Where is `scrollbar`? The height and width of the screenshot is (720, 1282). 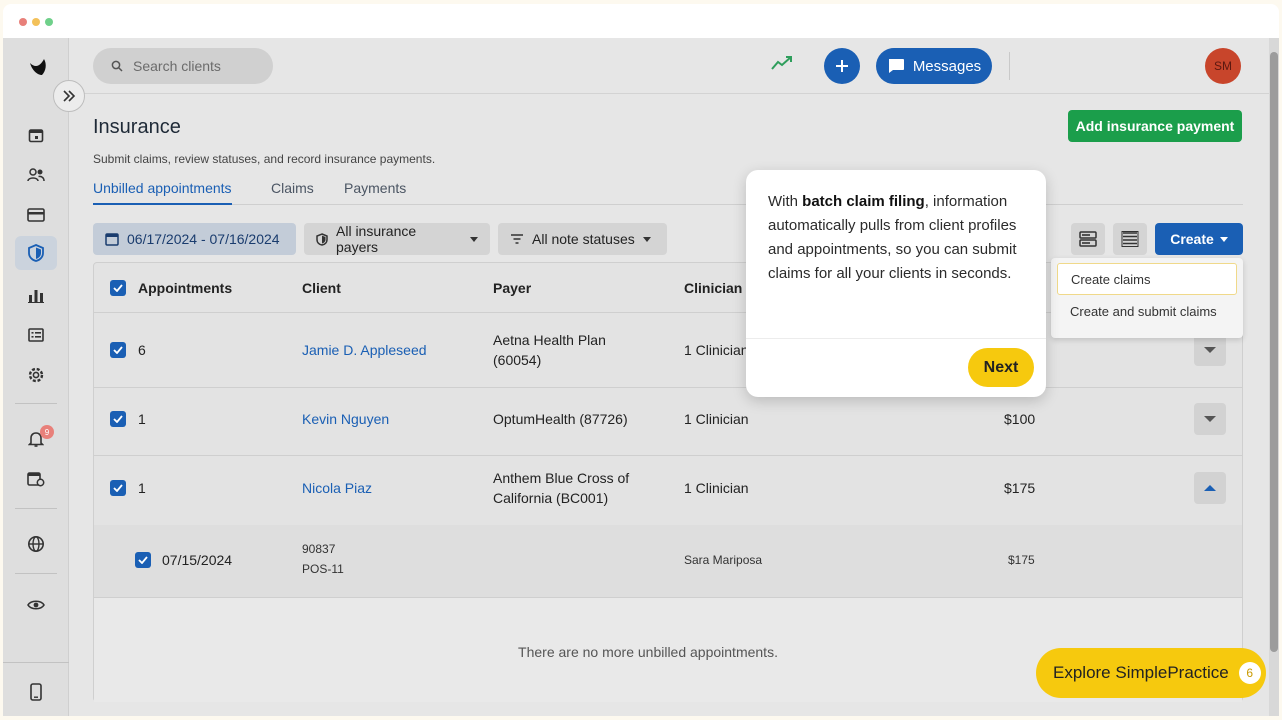
scrollbar is located at coordinates (1274, 377).